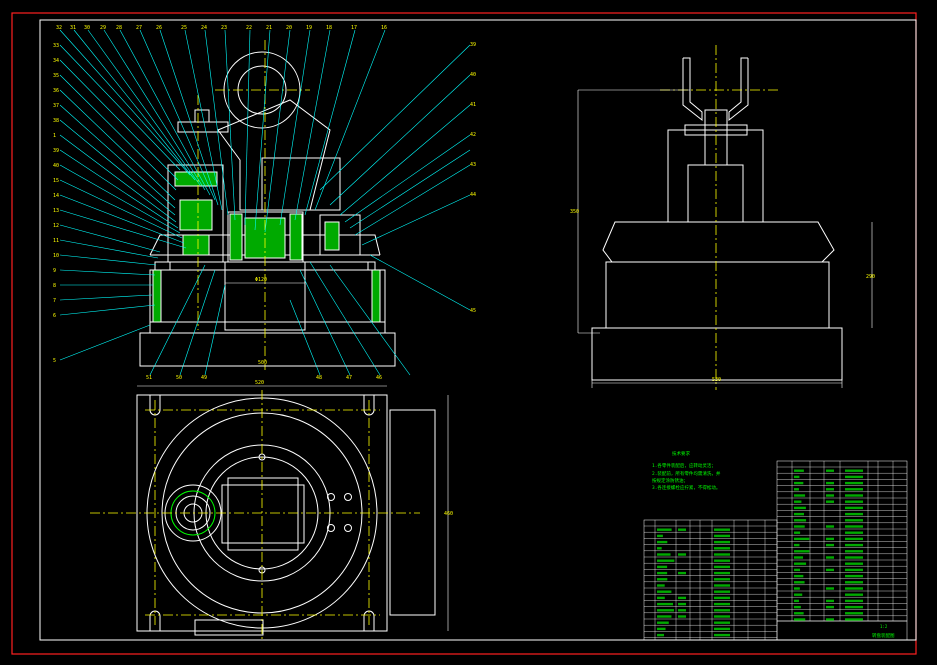 The image size is (937, 665). I want to click on part-label: 44, so click(473, 195).